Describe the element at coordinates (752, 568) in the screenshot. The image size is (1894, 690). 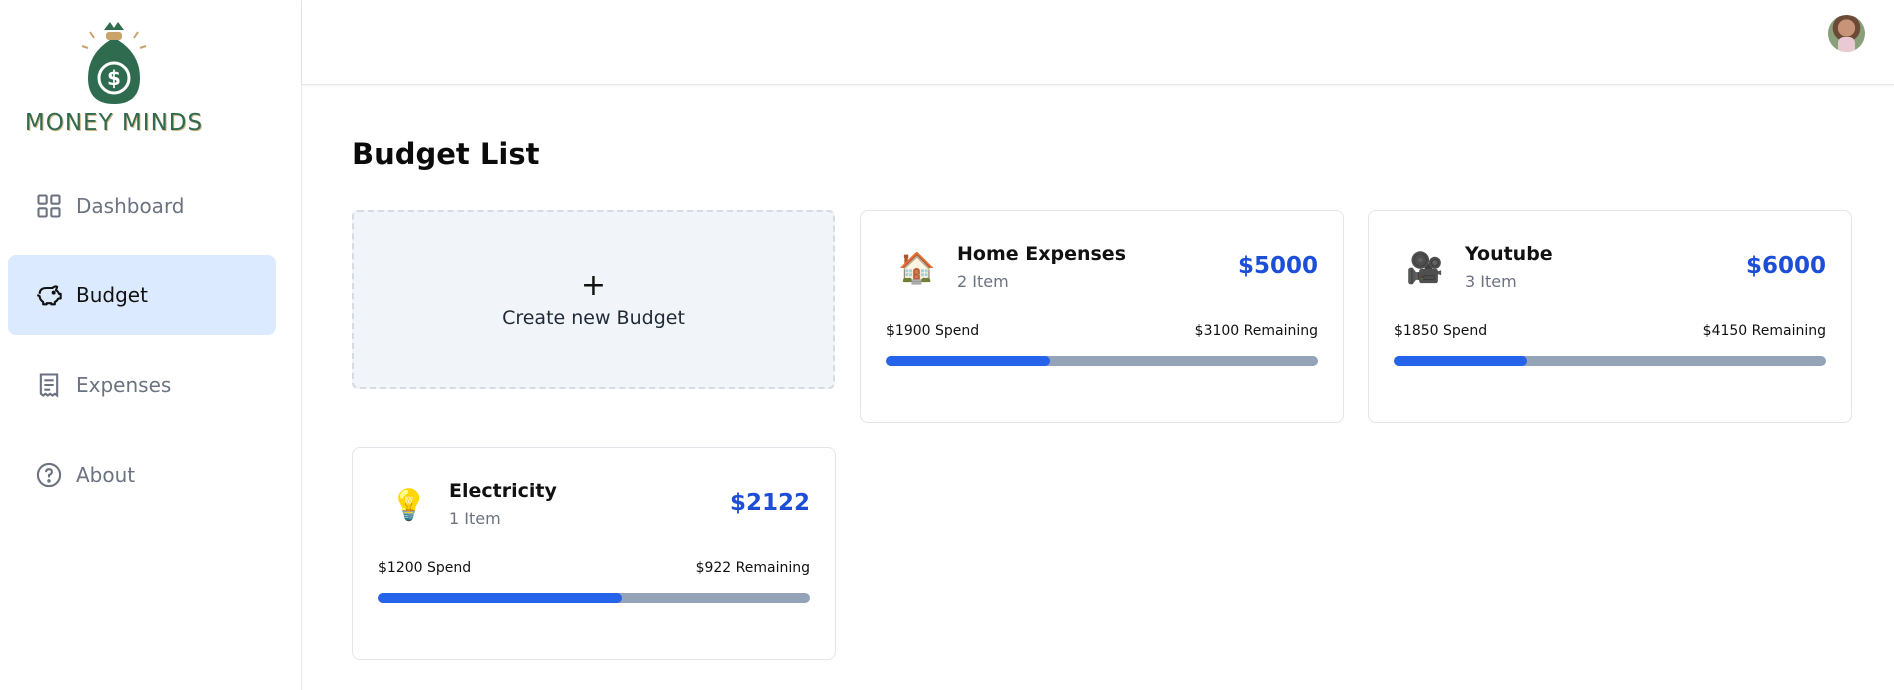
I see `budget-remaining: $922 Remaining` at that location.